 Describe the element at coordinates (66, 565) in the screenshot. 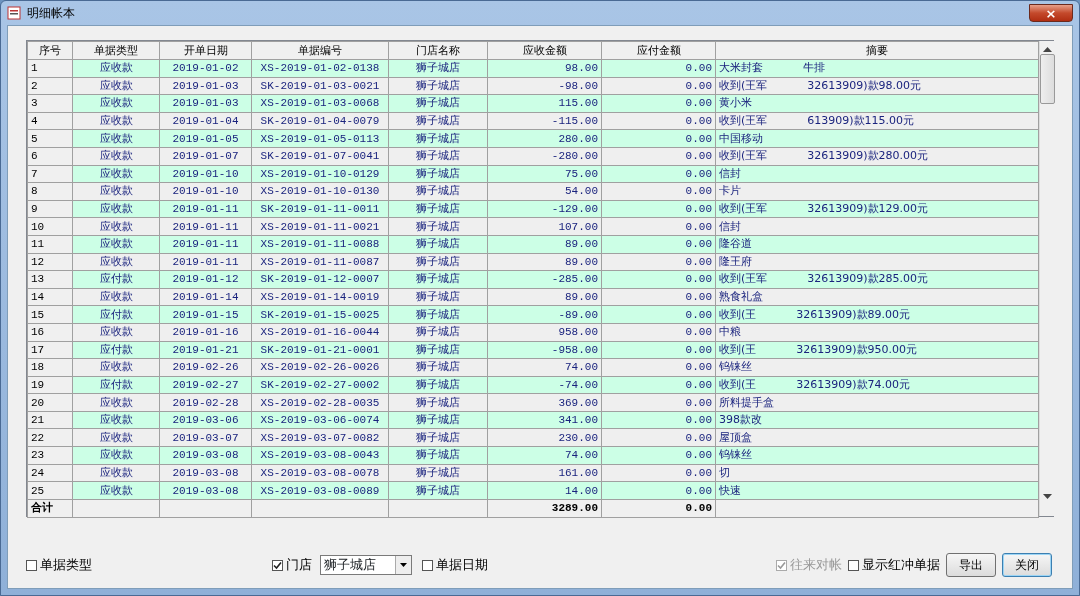

I see `checkbox-label: 单据类型` at that location.